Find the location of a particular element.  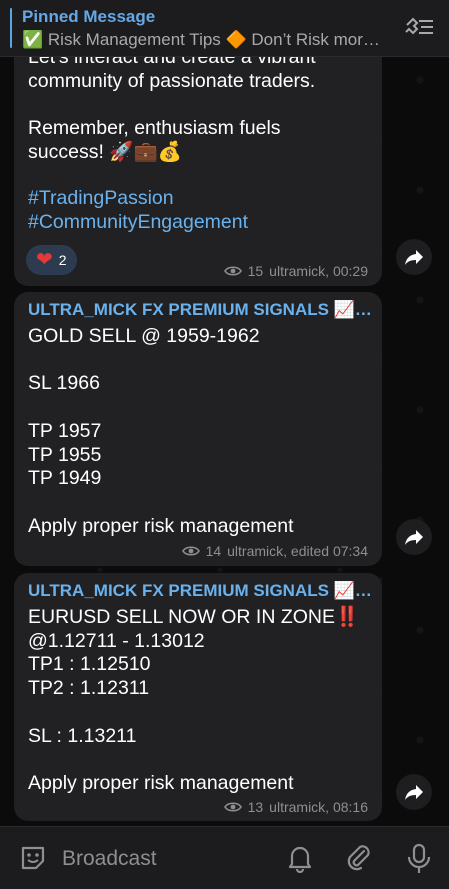

message-meta: 13 ultramick, 08:16 is located at coordinates (295, 807).